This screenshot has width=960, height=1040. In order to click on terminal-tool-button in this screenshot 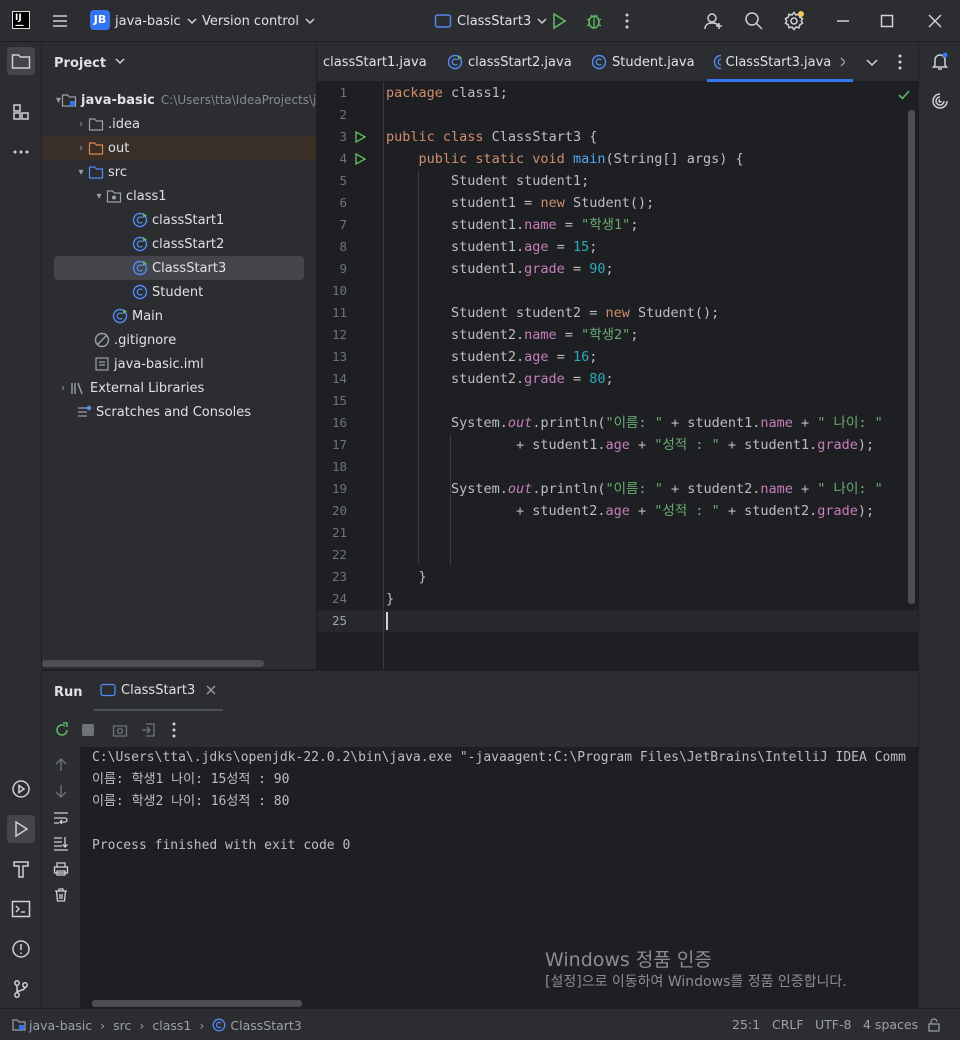, I will do `click(21, 909)`.